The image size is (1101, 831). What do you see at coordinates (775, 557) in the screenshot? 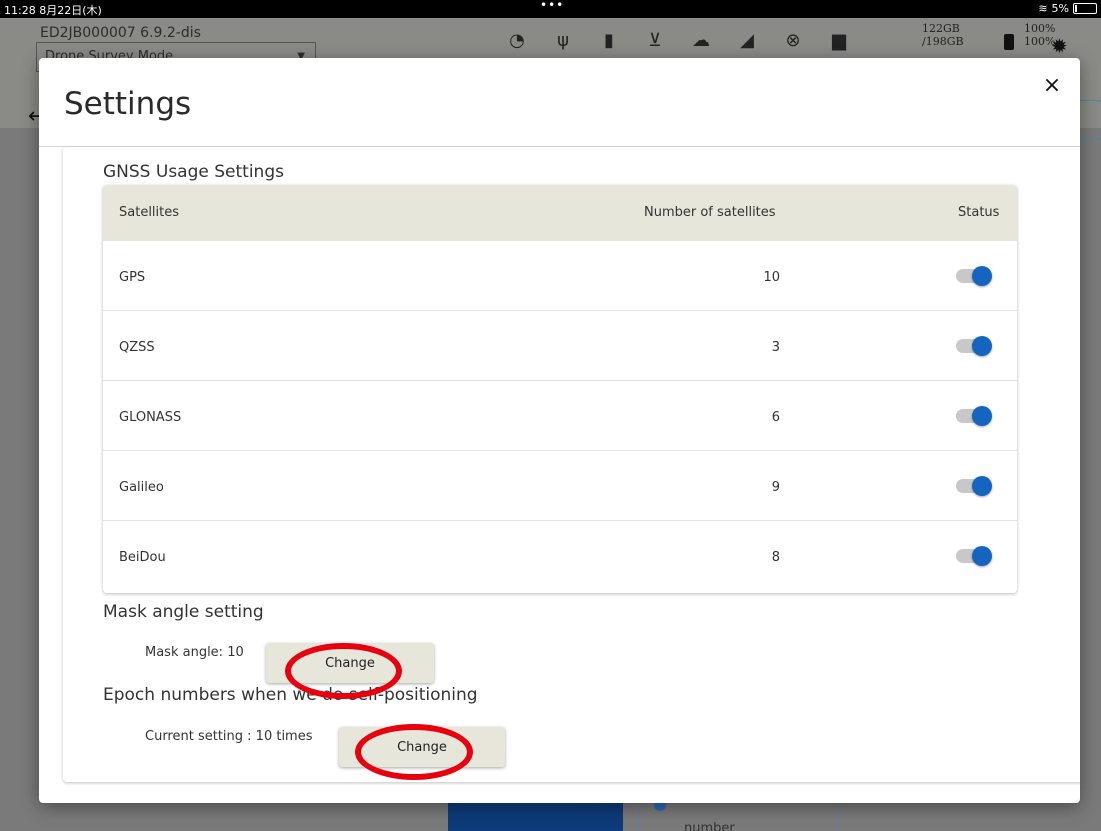
I see `satellite-count: 8` at bounding box center [775, 557].